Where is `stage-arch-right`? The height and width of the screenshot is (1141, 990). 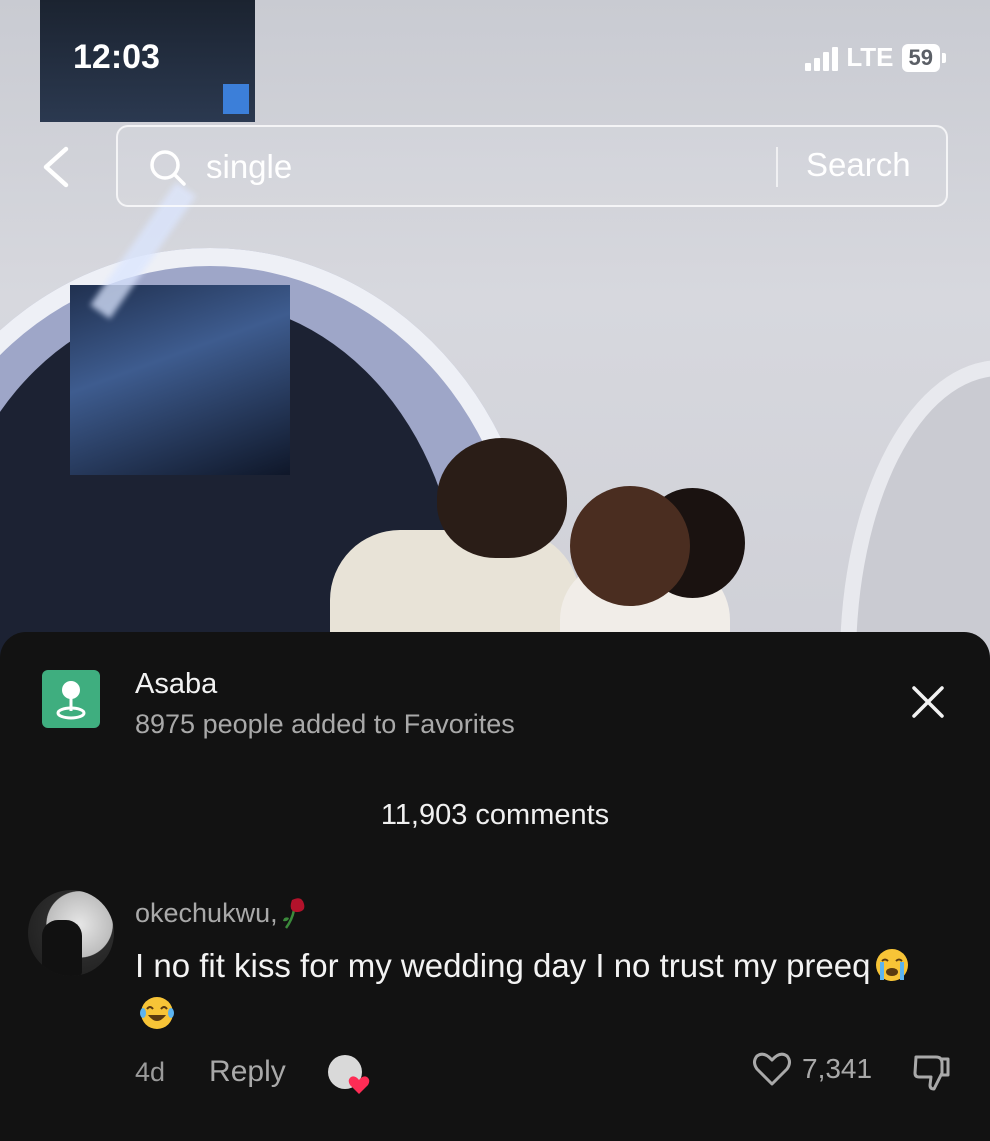
stage-arch-right is located at coordinates (915, 510).